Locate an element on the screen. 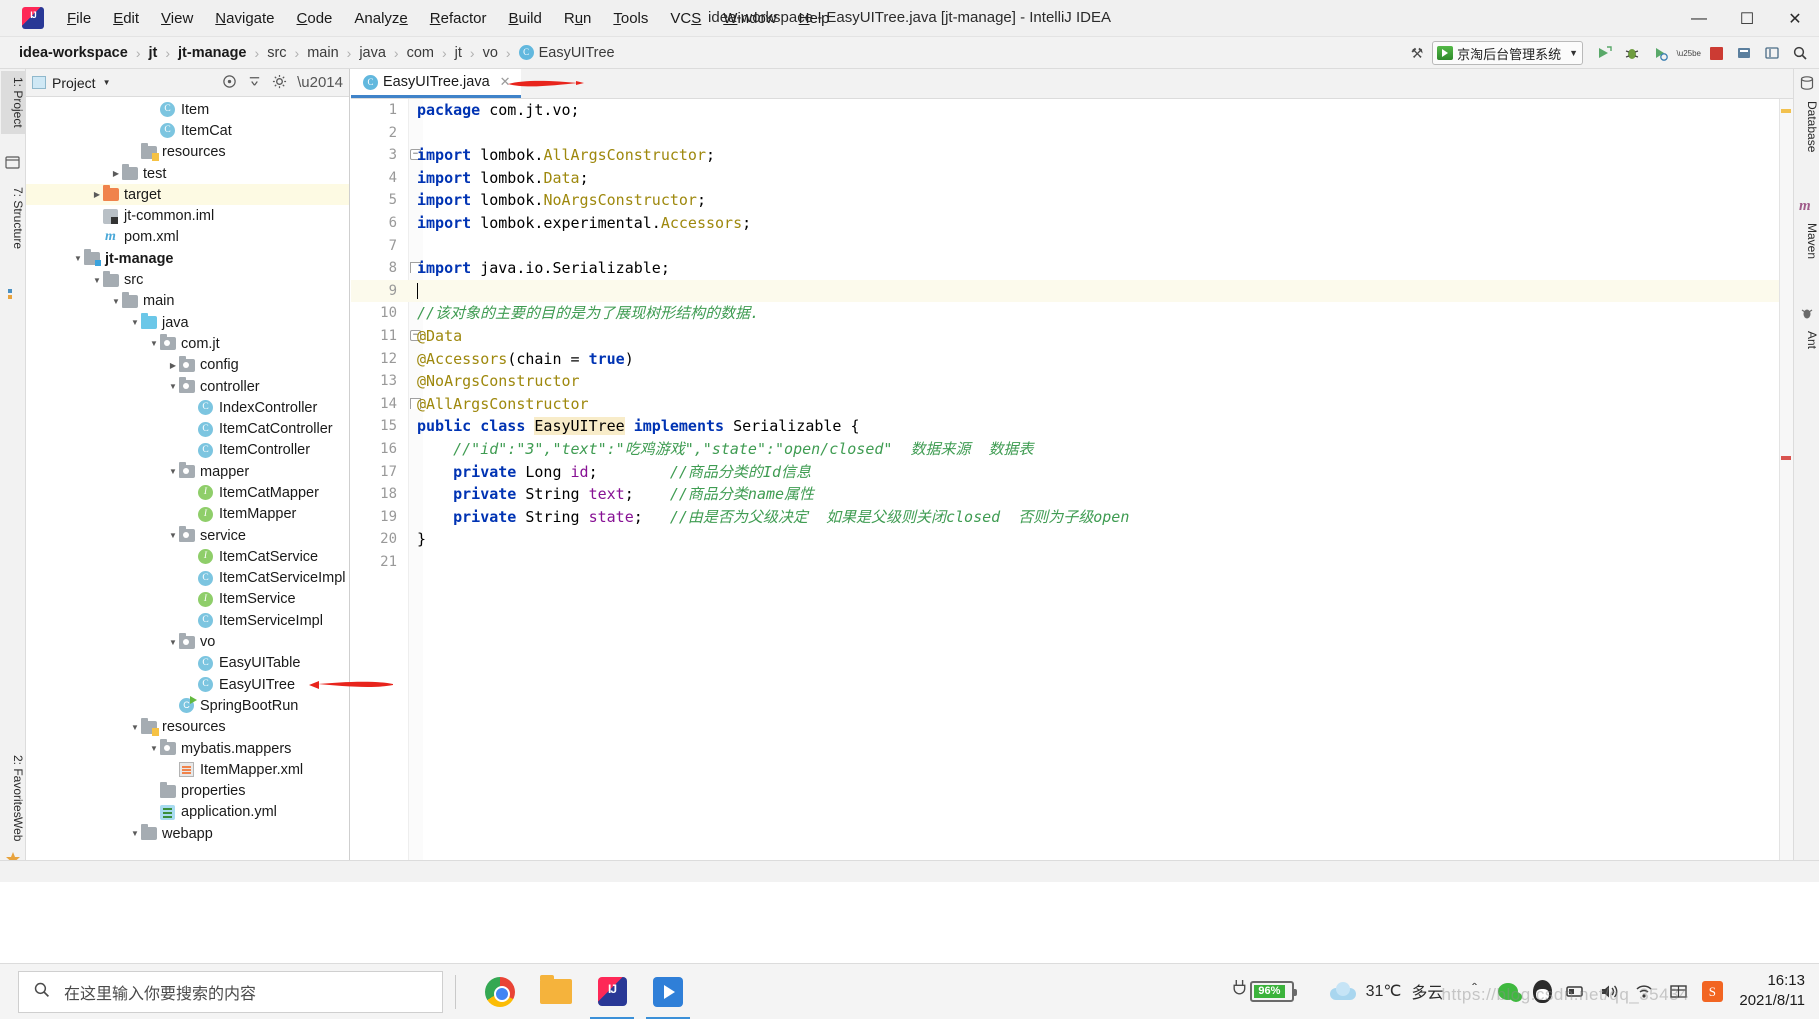  tool-window-web: Web is located at coordinates (13, 829).